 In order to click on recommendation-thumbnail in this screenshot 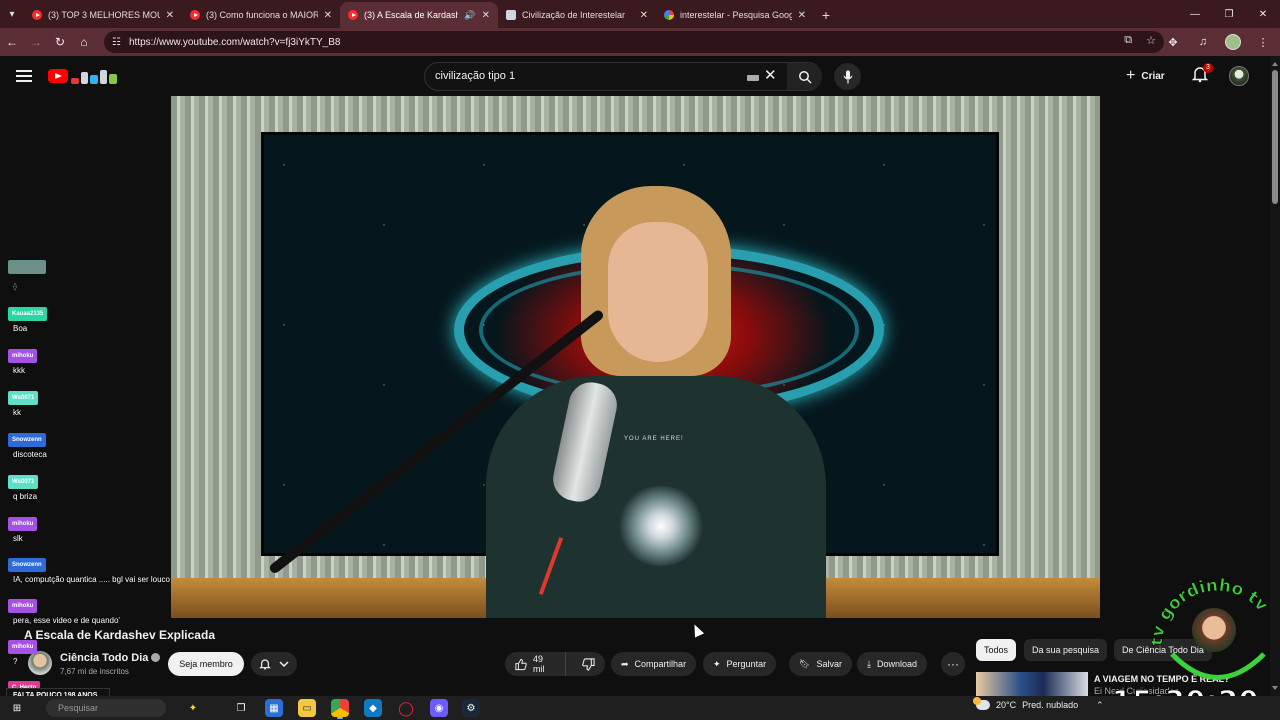, I will do `click(1032, 684)`.